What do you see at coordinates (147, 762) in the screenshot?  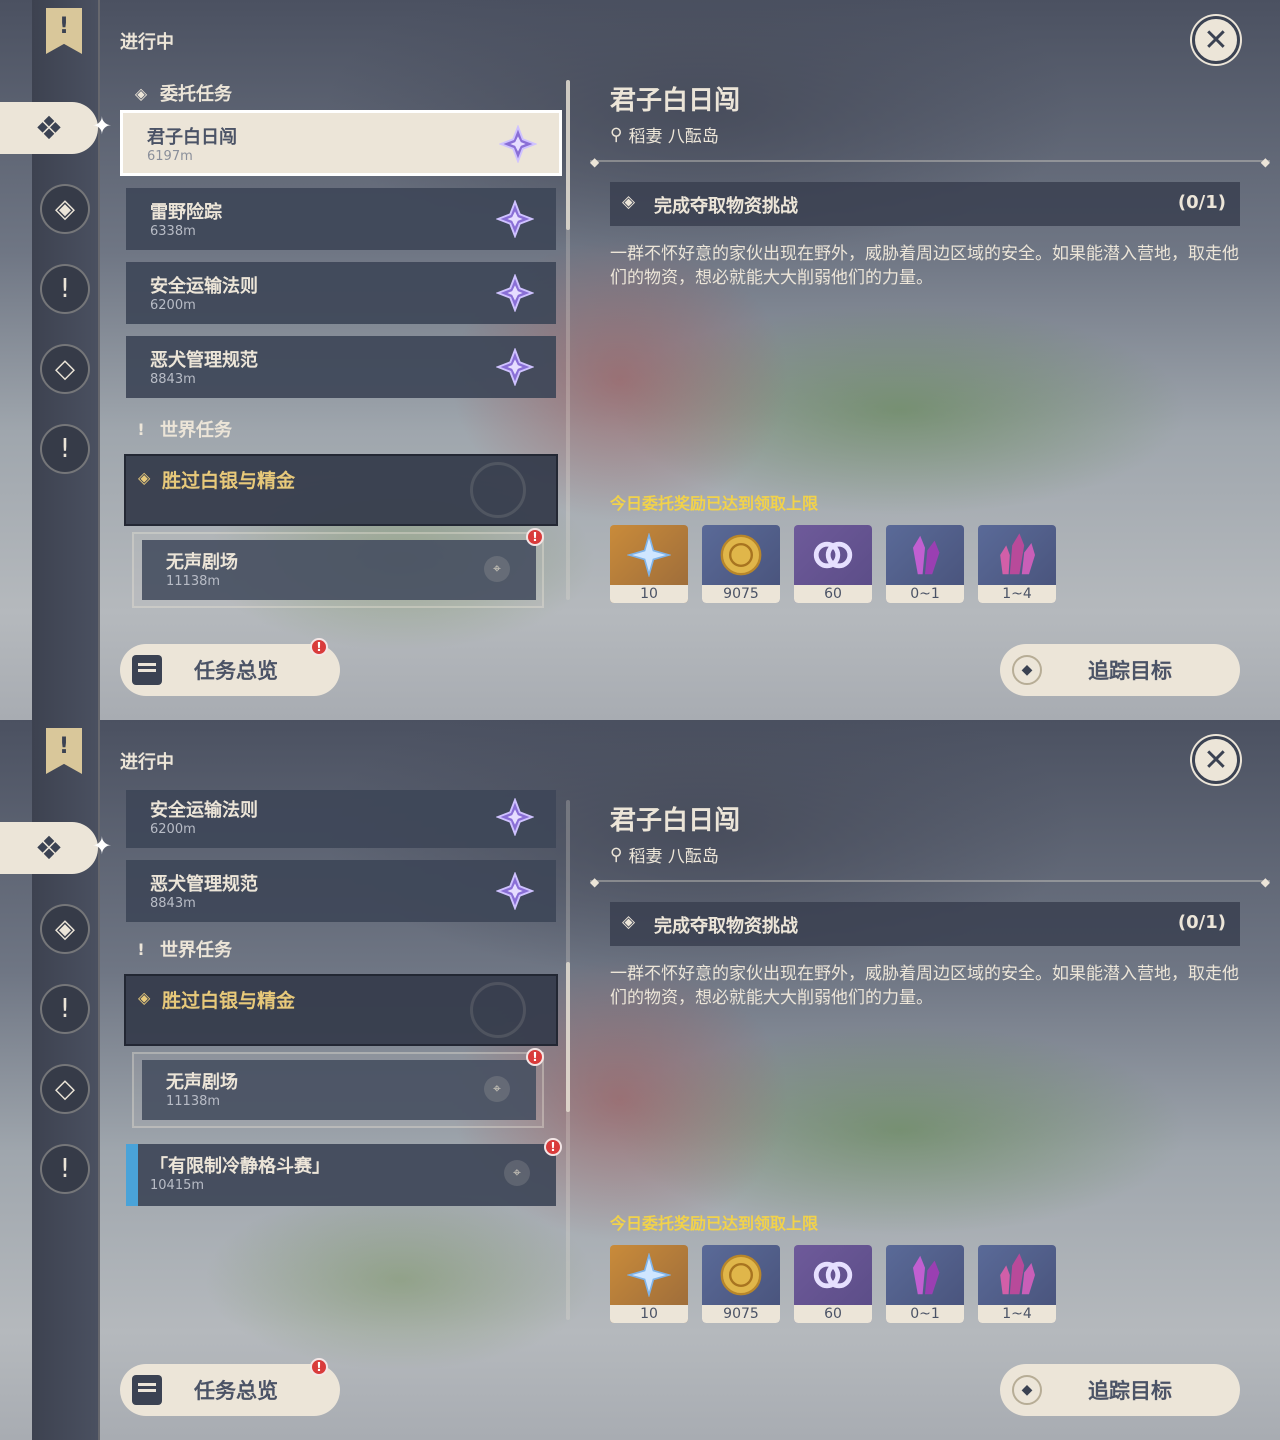 I see `section-title: 进行中` at bounding box center [147, 762].